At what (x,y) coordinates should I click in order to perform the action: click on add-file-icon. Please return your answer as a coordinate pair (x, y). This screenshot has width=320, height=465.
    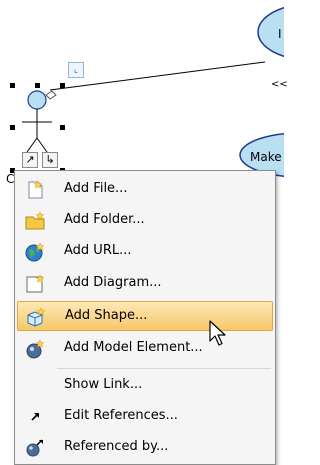
    Looking at the image, I should click on (35, 189).